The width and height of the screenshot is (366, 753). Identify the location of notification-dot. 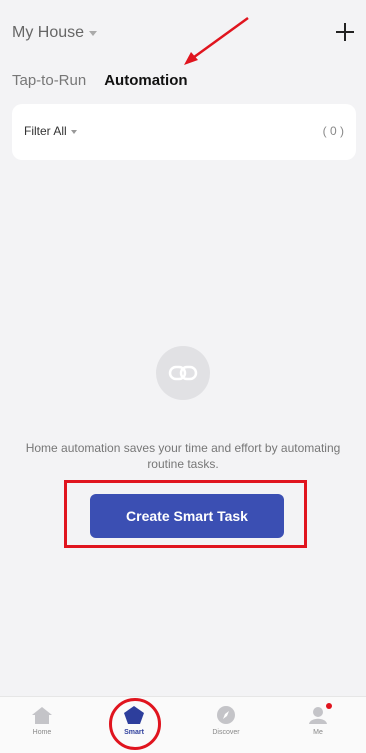
(329, 706).